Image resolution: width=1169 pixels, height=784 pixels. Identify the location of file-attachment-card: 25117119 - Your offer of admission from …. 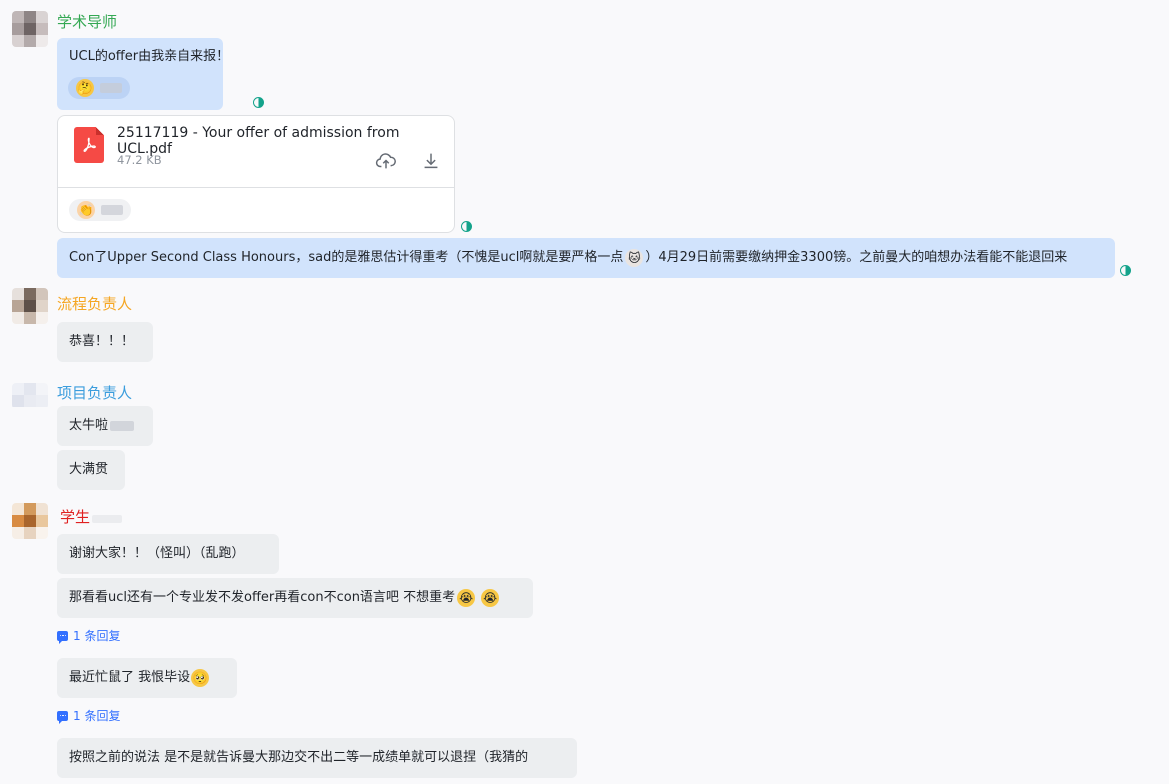
(256, 174).